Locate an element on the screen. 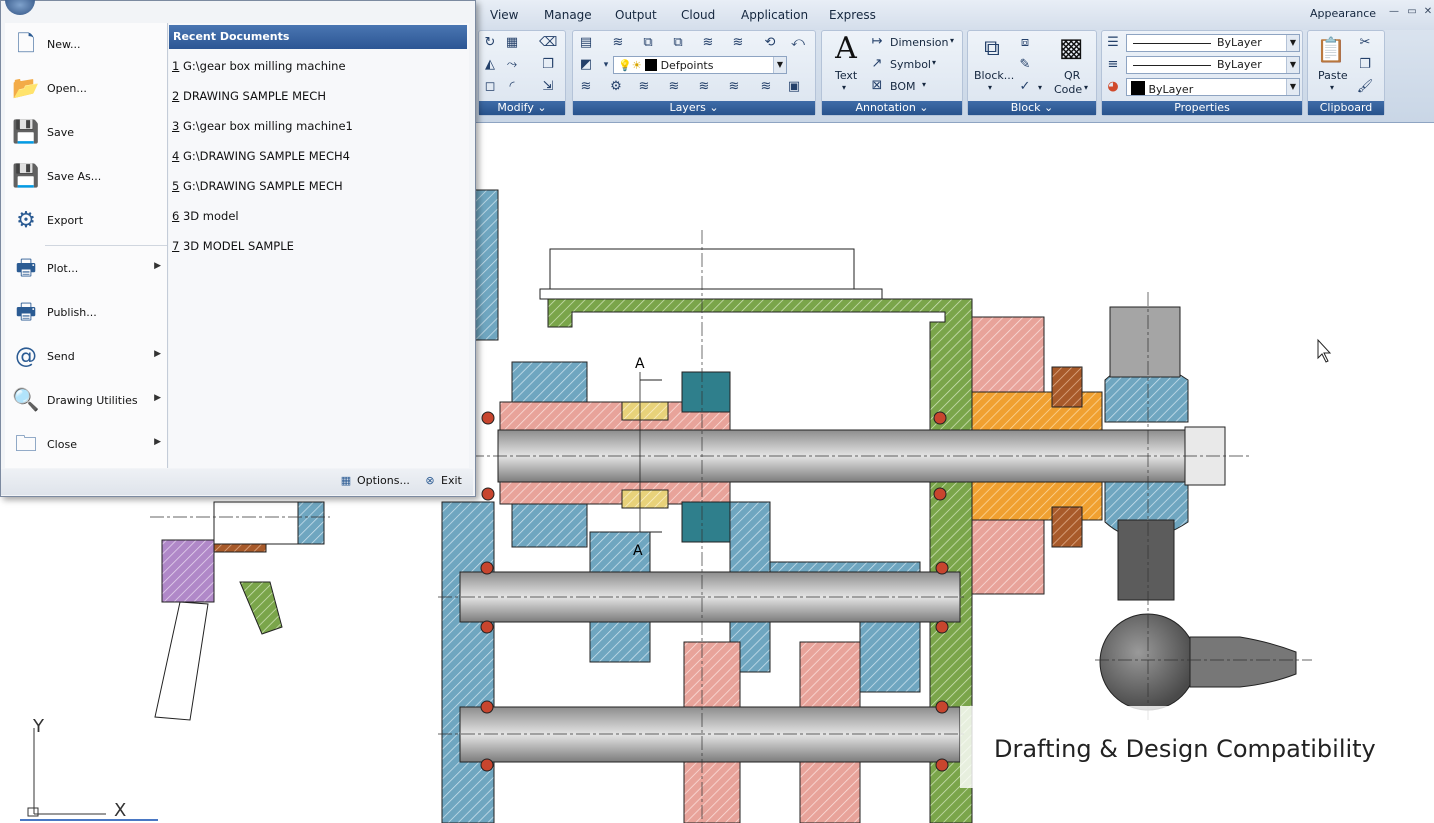 This screenshot has width=1434, height=823. layer-copy-icon: ≋ is located at coordinates (704, 87).